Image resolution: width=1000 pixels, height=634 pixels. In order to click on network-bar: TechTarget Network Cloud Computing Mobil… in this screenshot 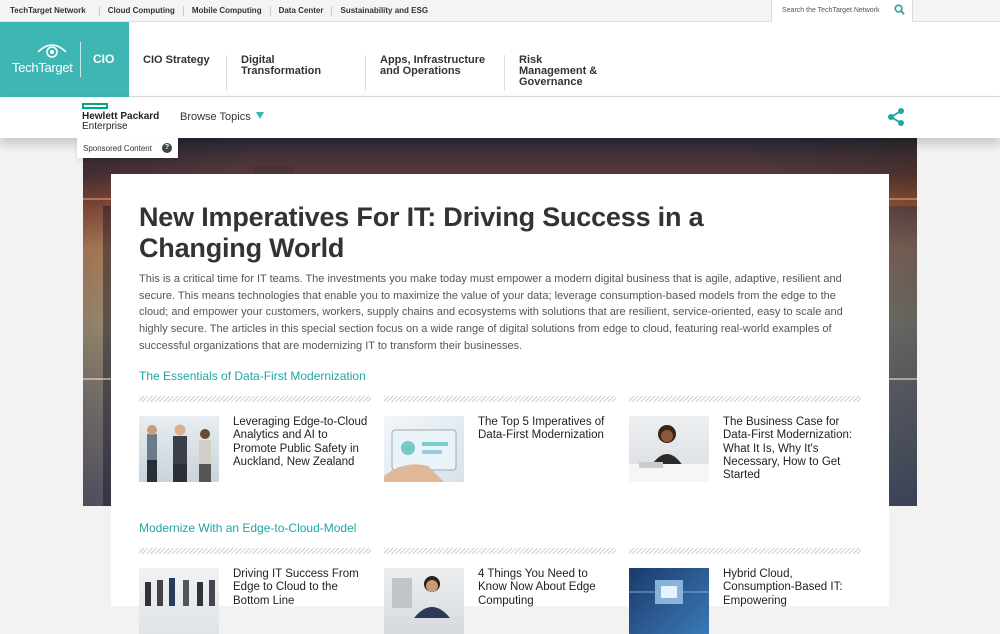, I will do `click(500, 11)`.